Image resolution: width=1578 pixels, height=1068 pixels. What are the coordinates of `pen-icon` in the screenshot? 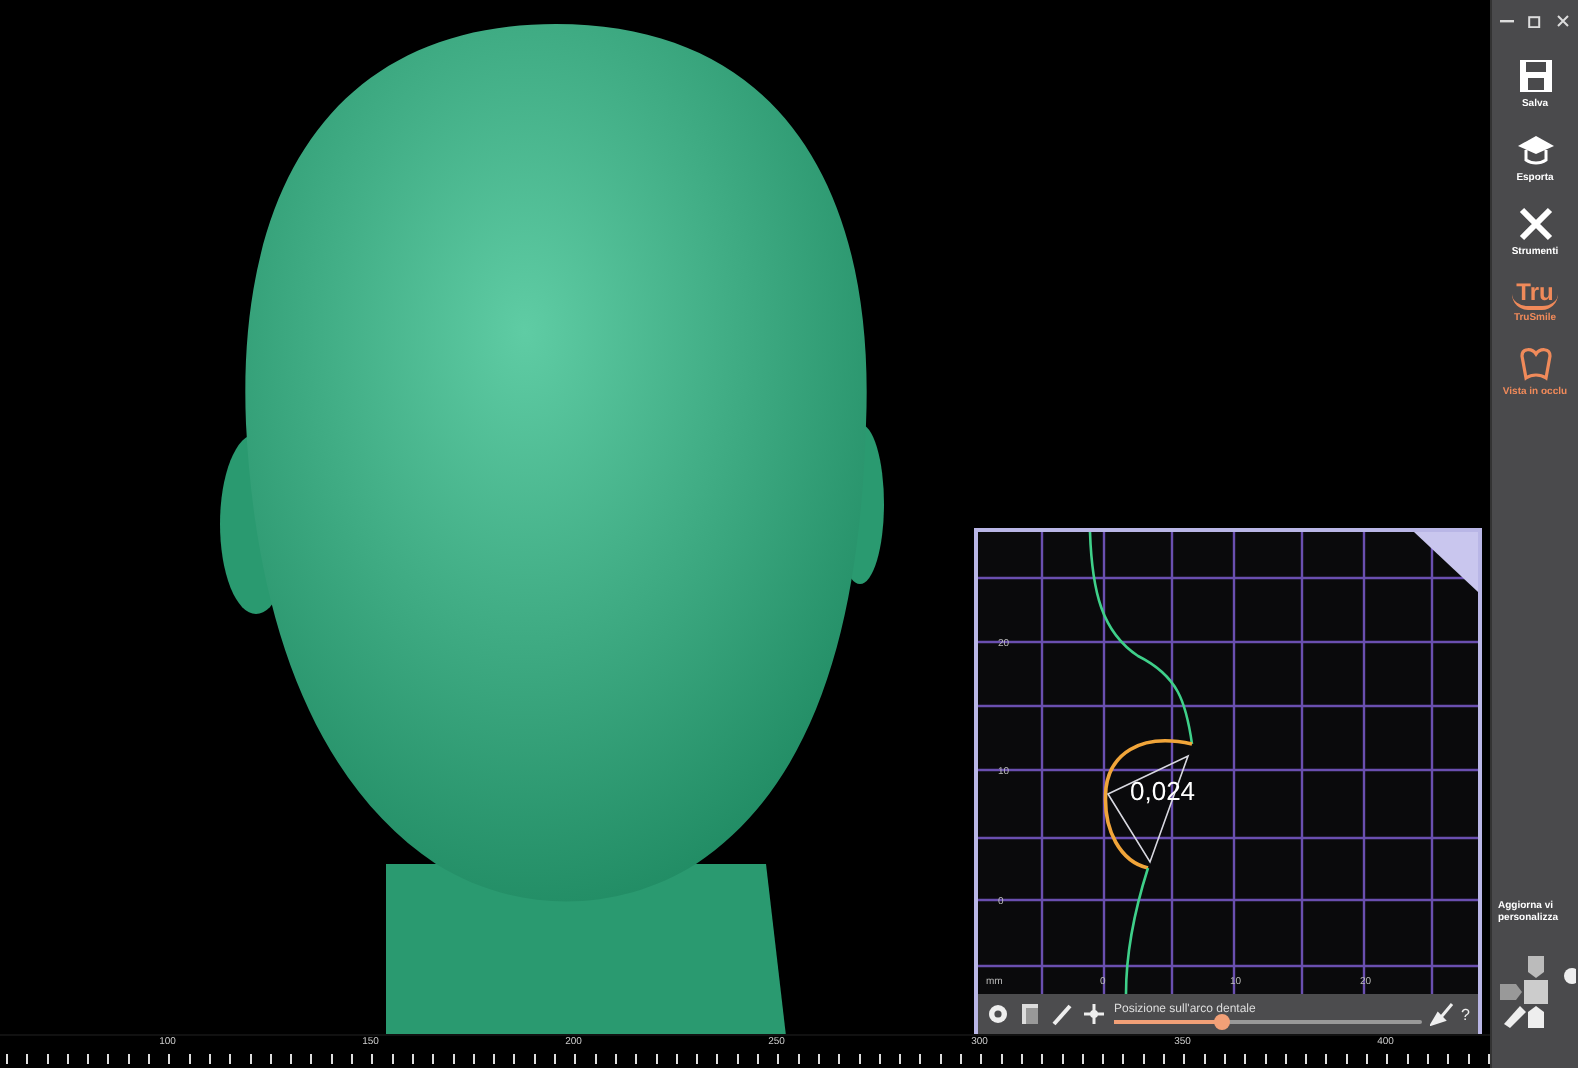 It's located at (1062, 1014).